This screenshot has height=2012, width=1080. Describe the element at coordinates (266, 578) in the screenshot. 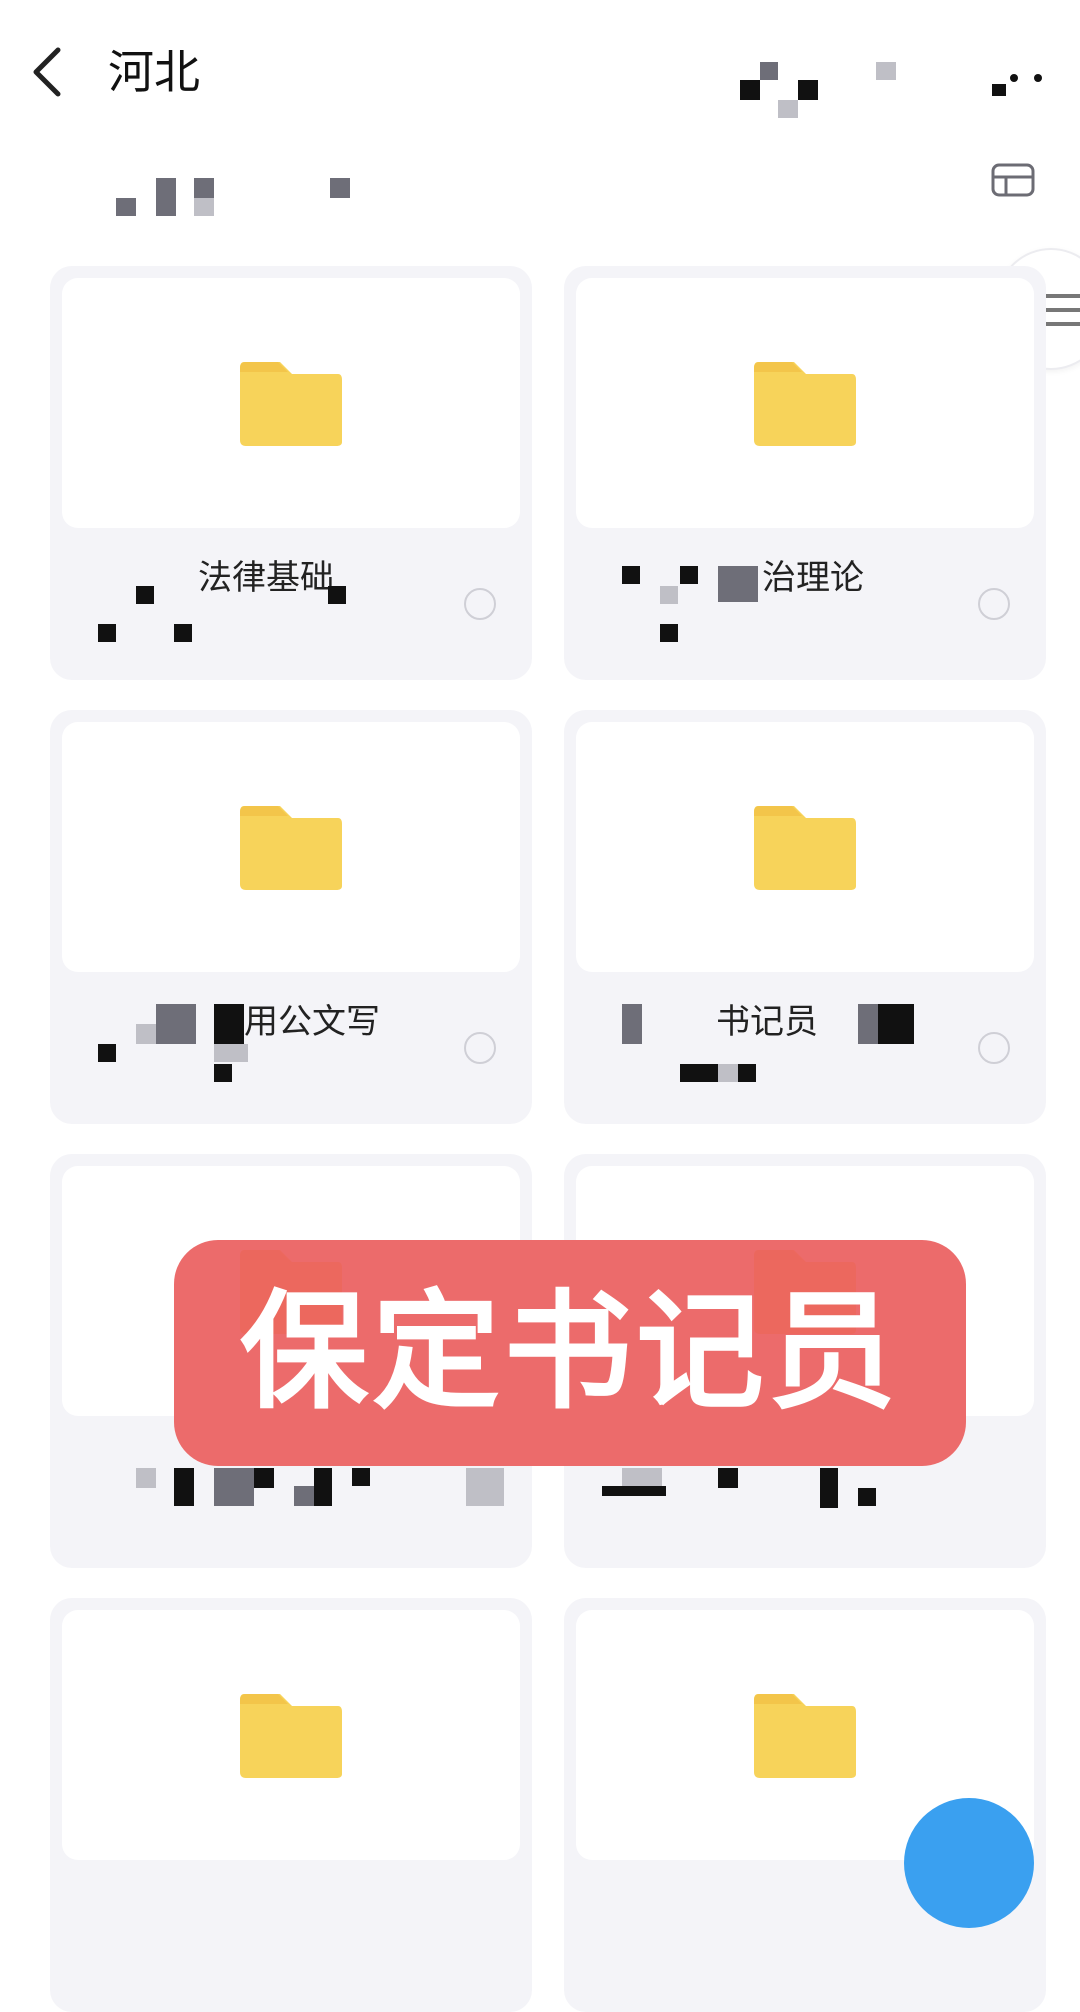

I see `folder-name: 法律基础` at that location.